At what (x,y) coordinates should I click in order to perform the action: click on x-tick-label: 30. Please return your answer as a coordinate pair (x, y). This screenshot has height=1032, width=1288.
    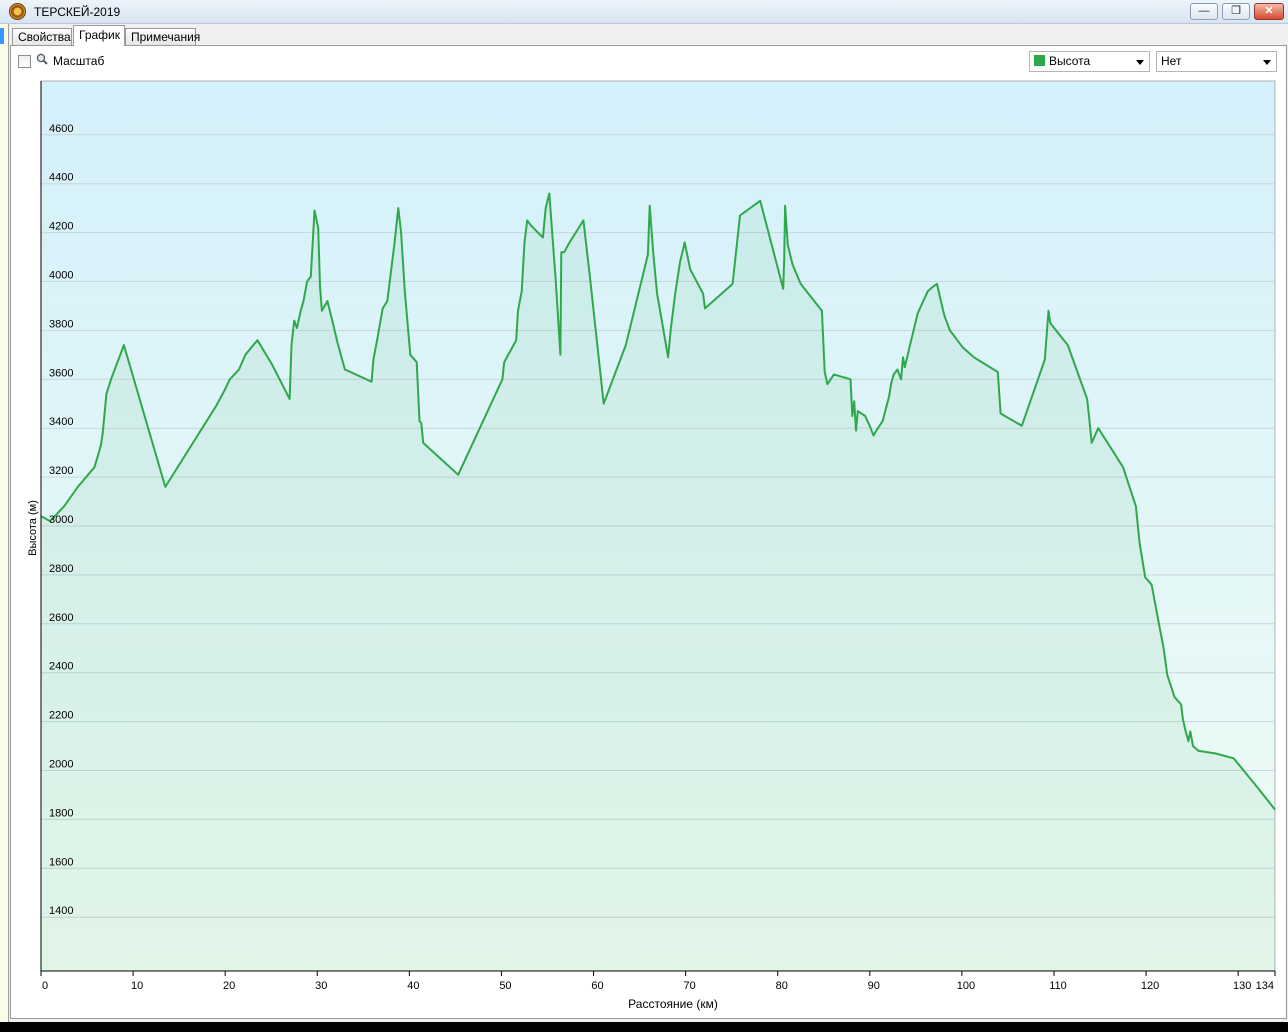
    Looking at the image, I should click on (321, 986).